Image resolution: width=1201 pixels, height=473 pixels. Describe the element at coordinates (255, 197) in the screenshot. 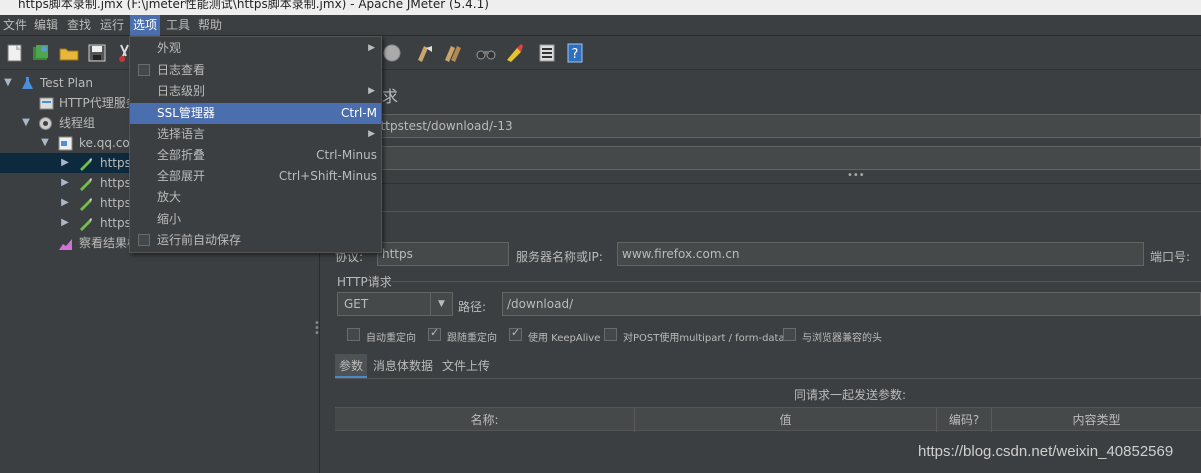

I see `menu-item-zoom-in: 放大` at that location.